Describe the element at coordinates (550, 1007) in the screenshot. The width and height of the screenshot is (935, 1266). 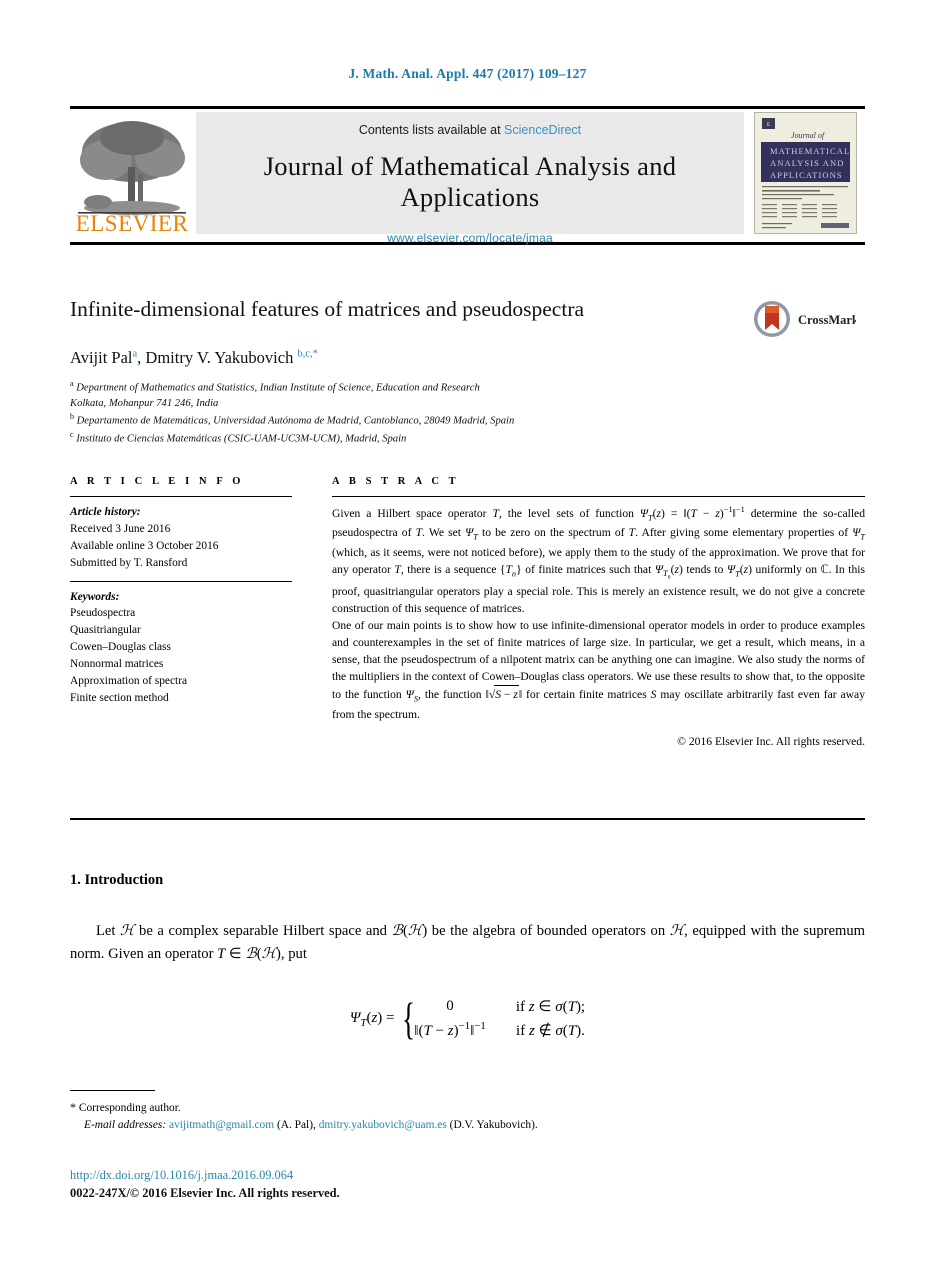
I see `case-1-condition: if z ∈ σ(T);` at that location.